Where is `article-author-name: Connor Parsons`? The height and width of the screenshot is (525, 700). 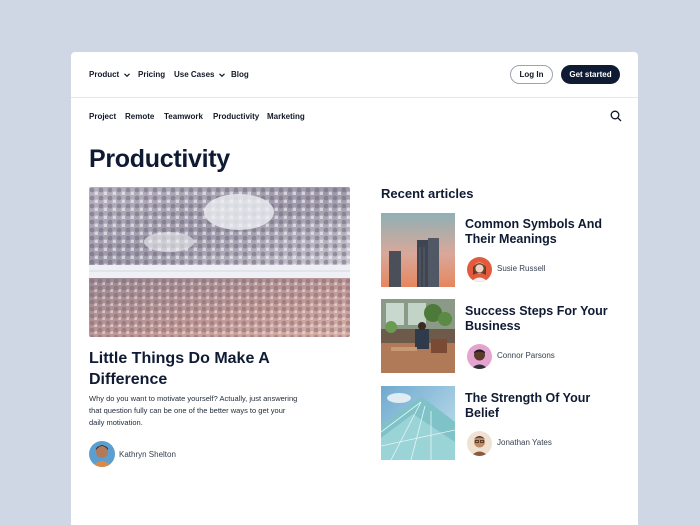 article-author-name: Connor Parsons is located at coordinates (526, 355).